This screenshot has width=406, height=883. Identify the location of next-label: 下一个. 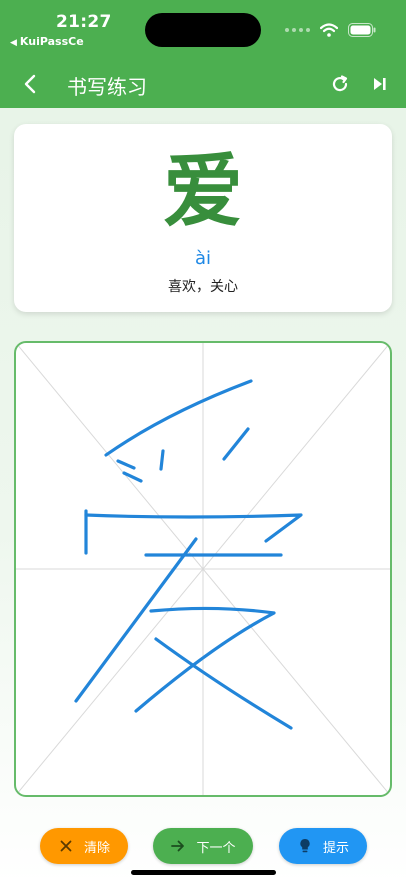
(216, 848).